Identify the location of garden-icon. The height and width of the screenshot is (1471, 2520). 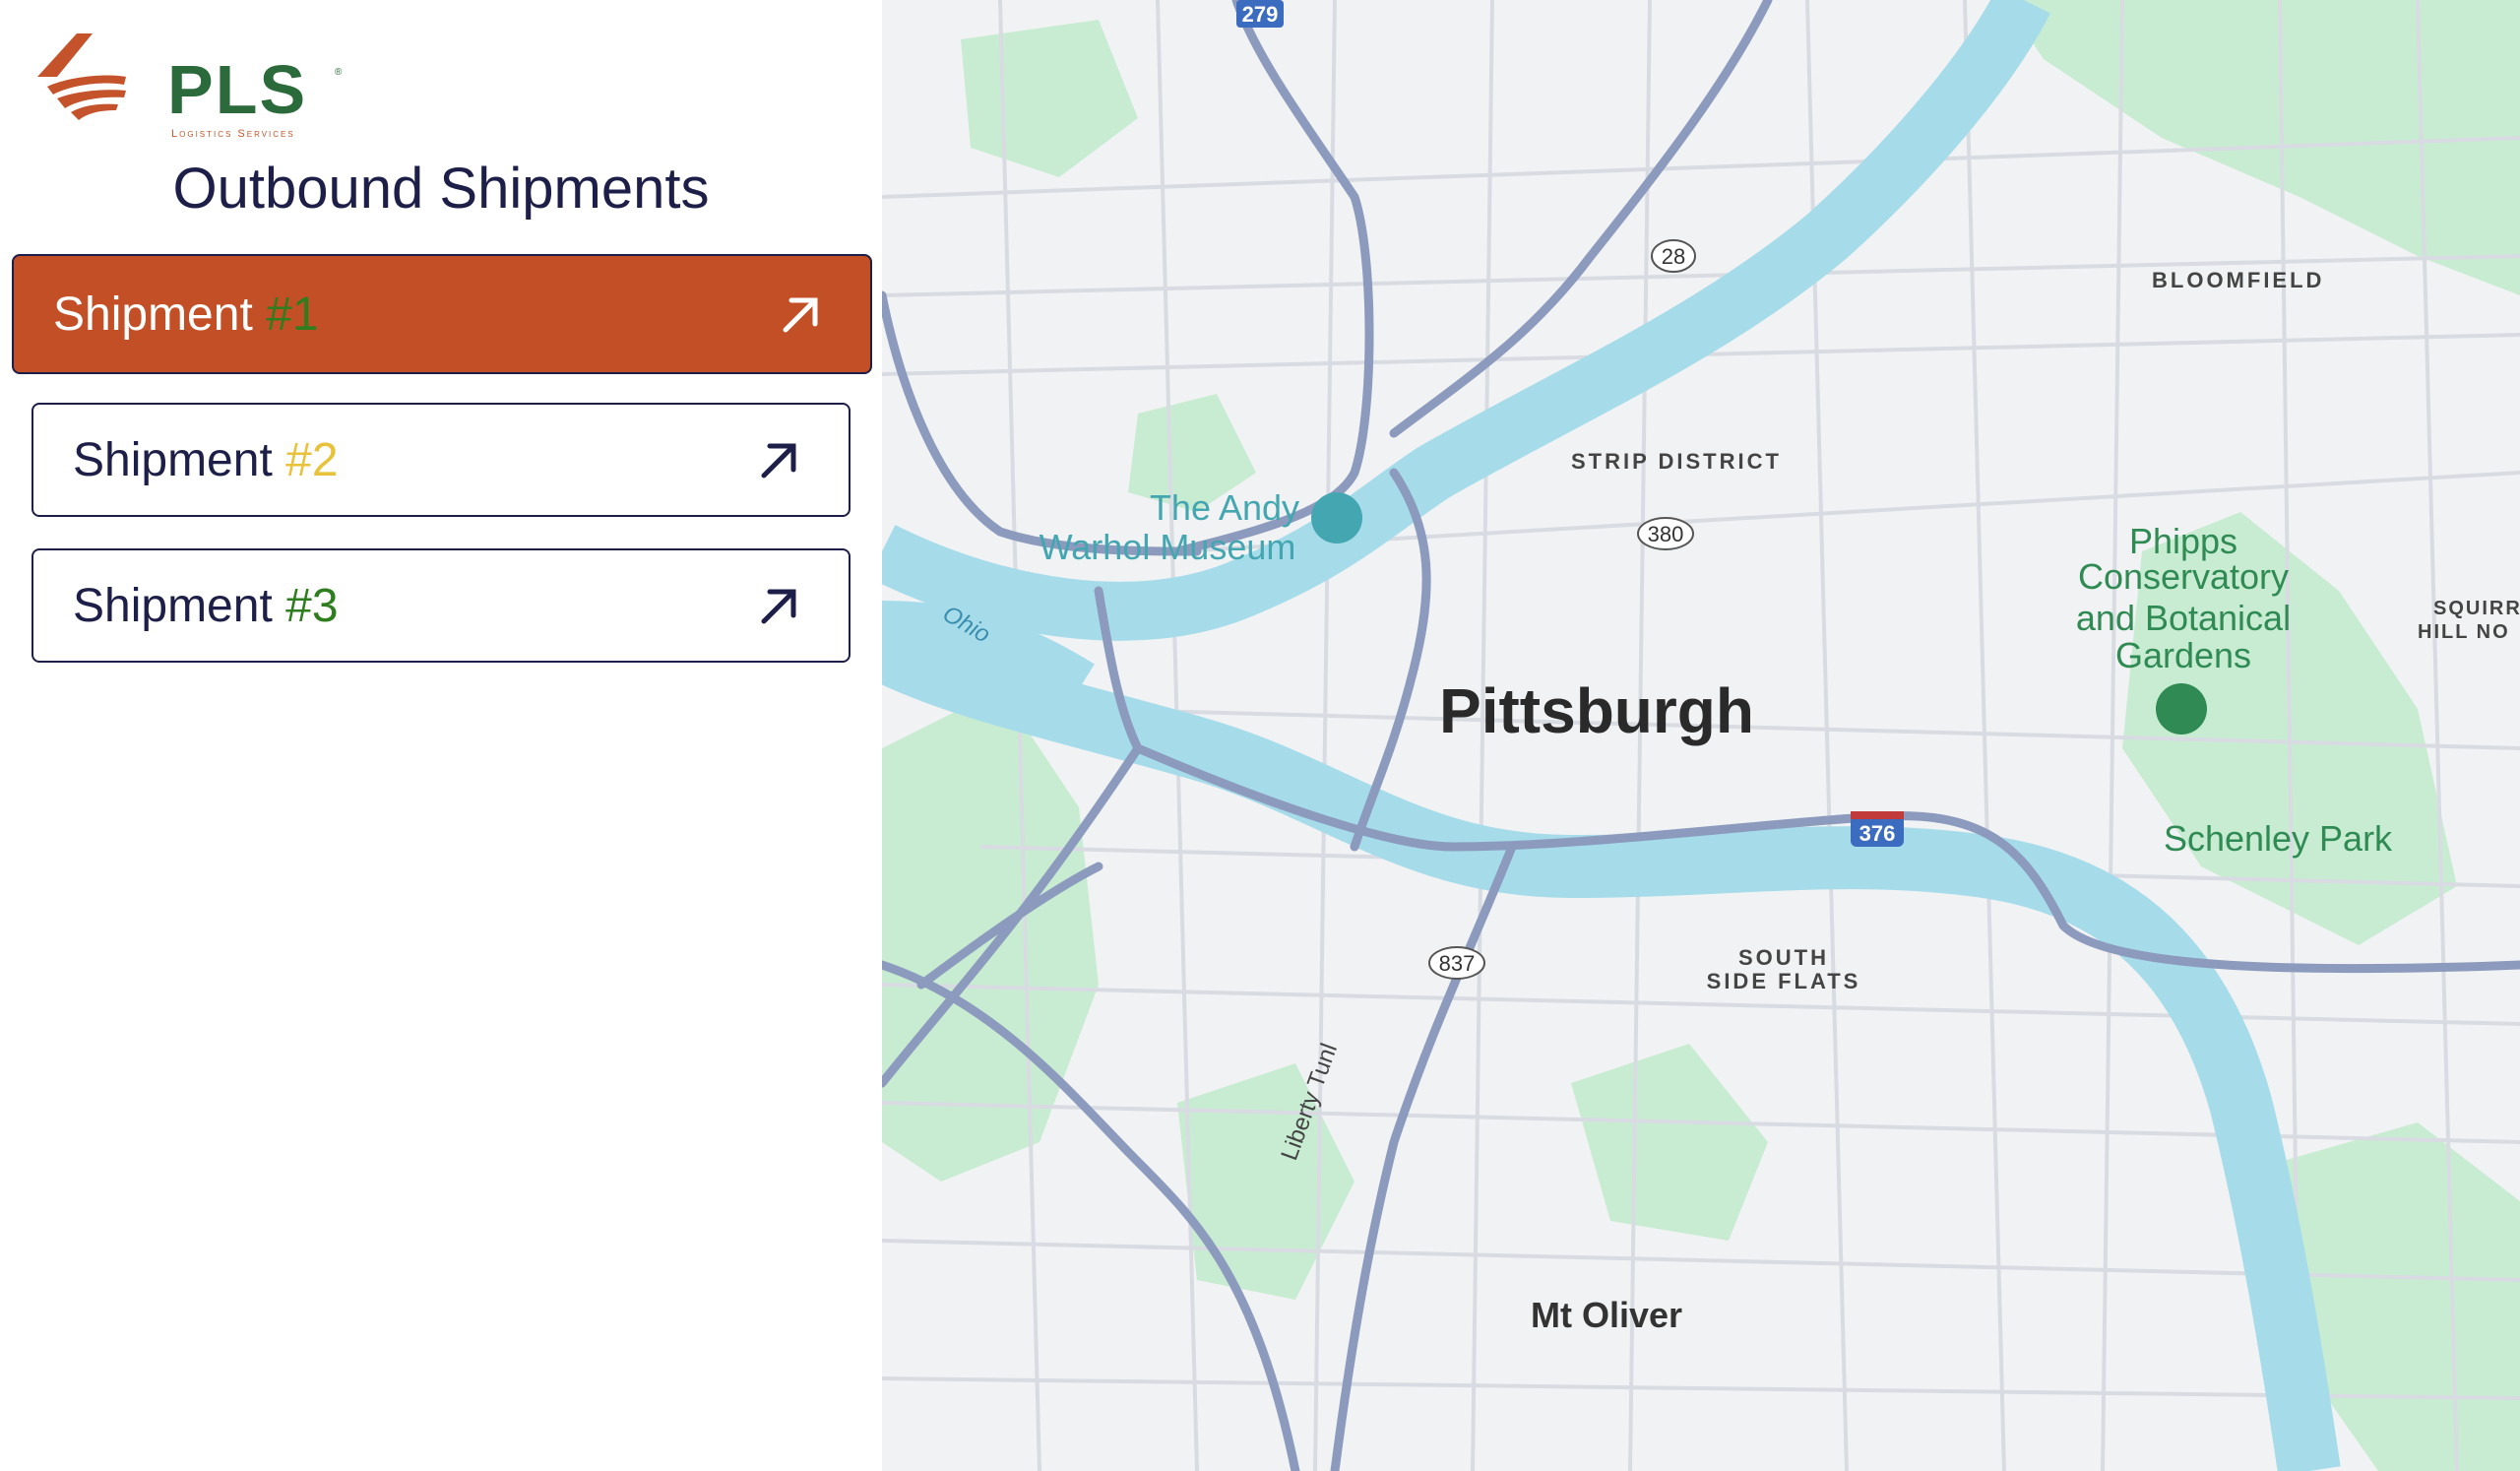
(2181, 709).